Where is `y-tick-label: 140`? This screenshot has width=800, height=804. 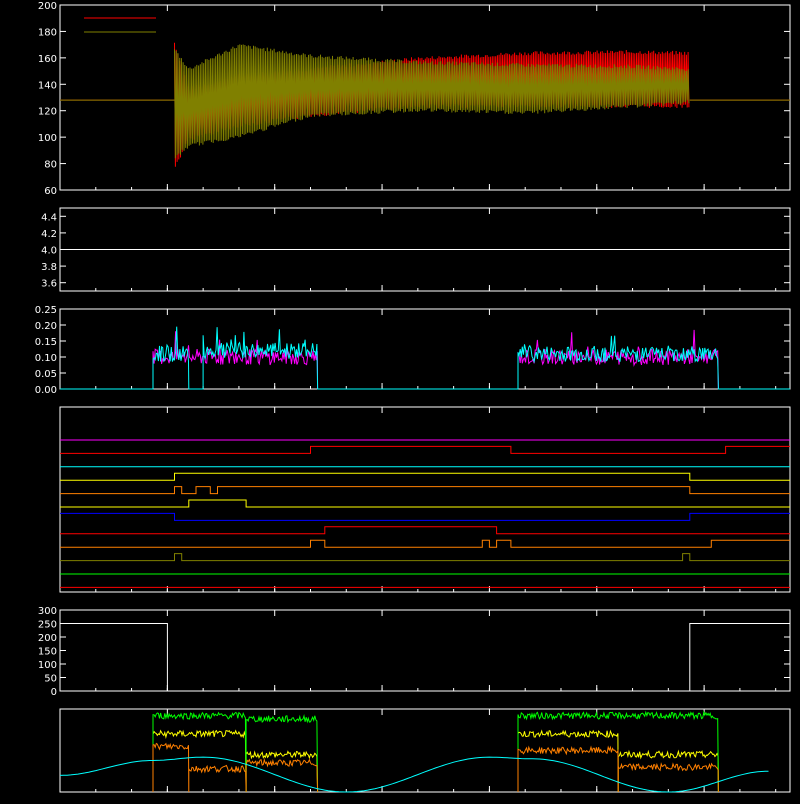
y-tick-label: 140 is located at coordinates (47, 85).